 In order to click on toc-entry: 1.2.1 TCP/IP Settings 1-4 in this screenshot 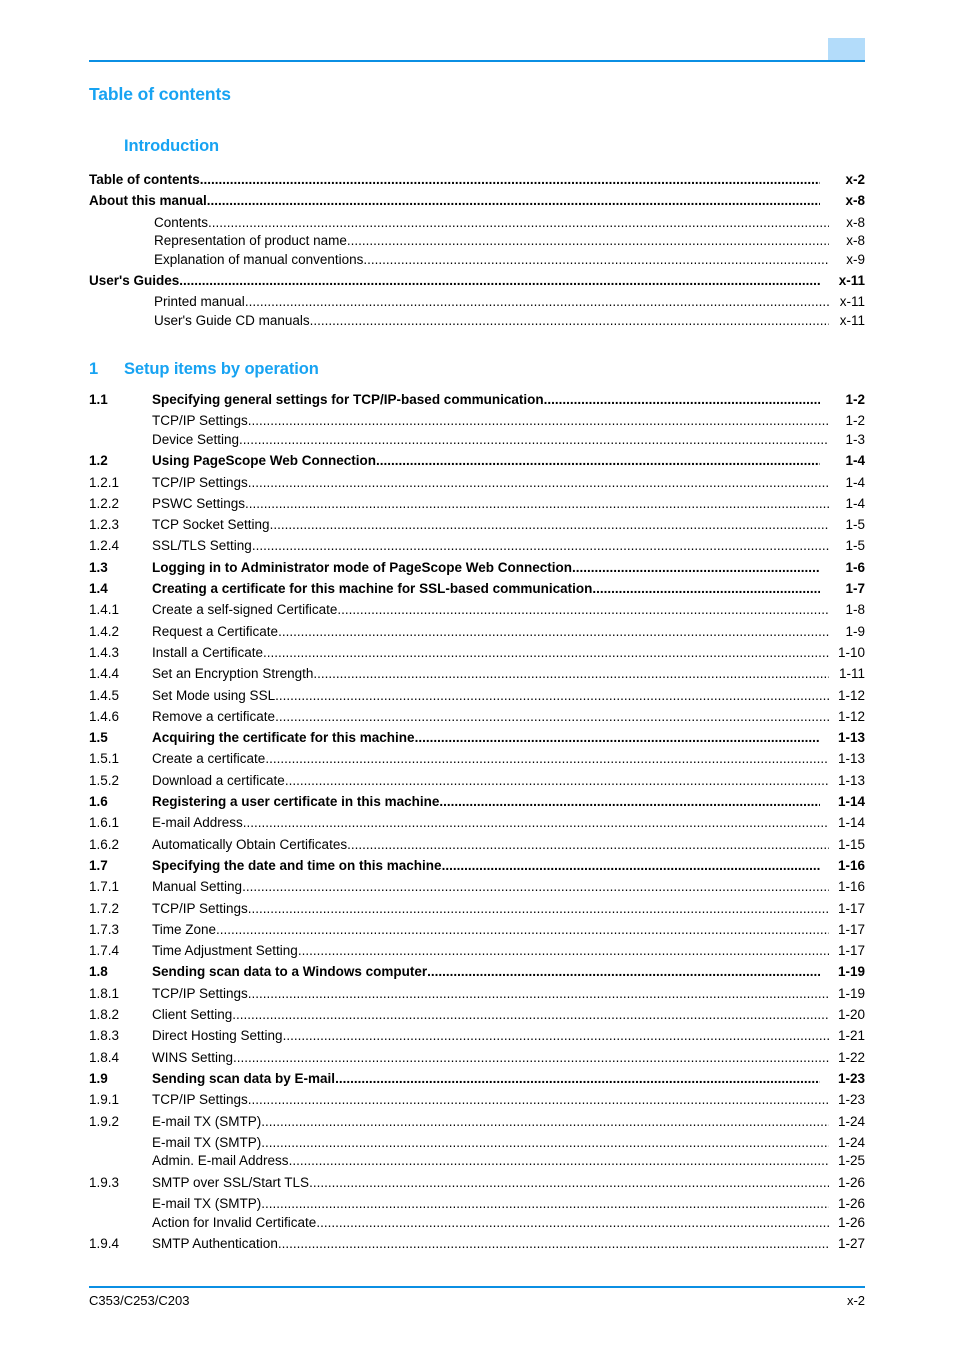, I will do `click(477, 485)`.